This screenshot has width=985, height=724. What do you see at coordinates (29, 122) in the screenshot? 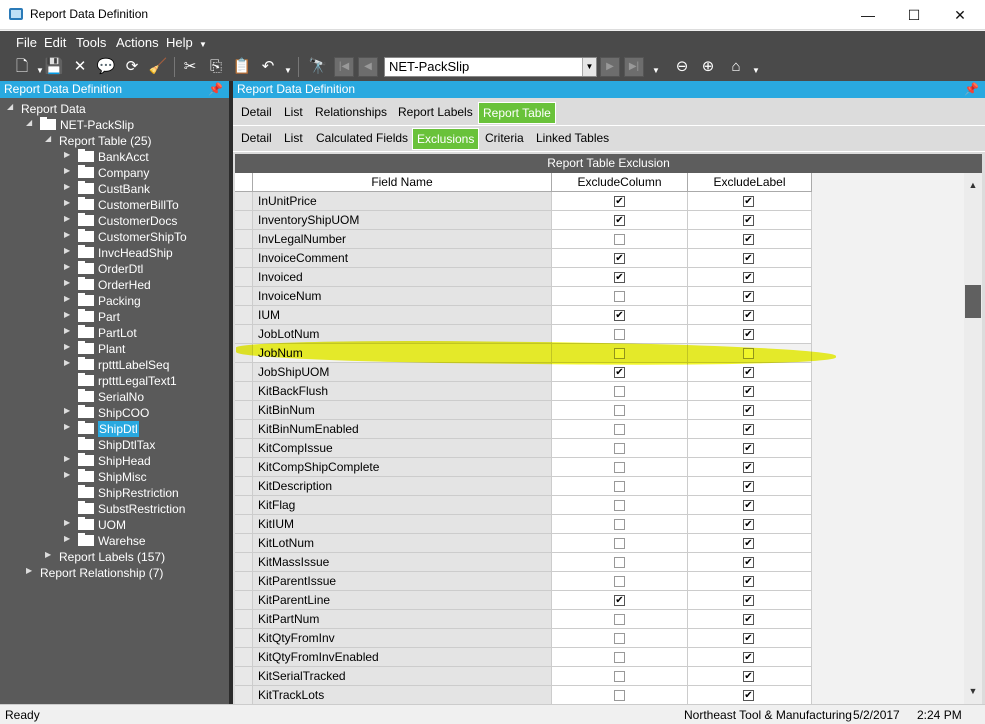
I see `expanded-icon: ◢` at bounding box center [29, 122].